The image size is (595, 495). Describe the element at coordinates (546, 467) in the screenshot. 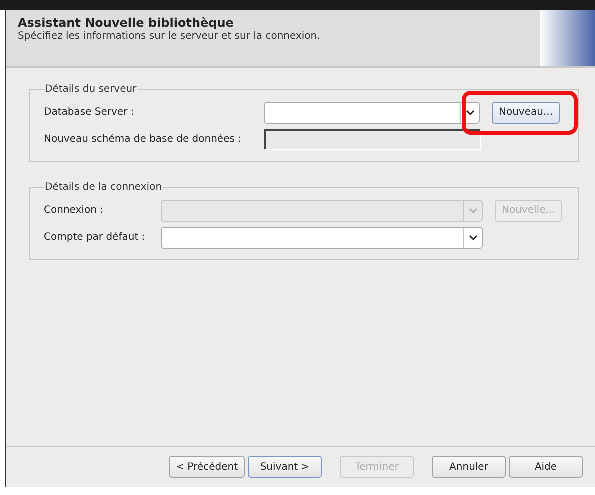

I see `wizard-button: Aide` at that location.